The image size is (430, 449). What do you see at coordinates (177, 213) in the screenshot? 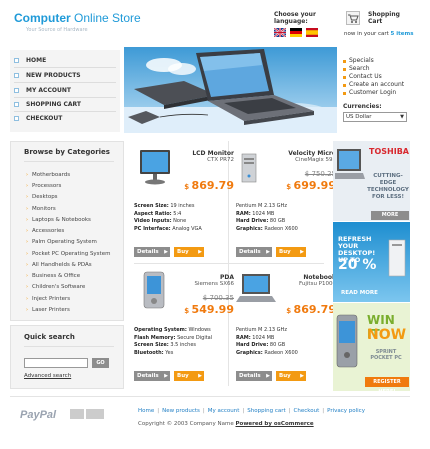
I see `spec-value: 5:4` at bounding box center [177, 213].